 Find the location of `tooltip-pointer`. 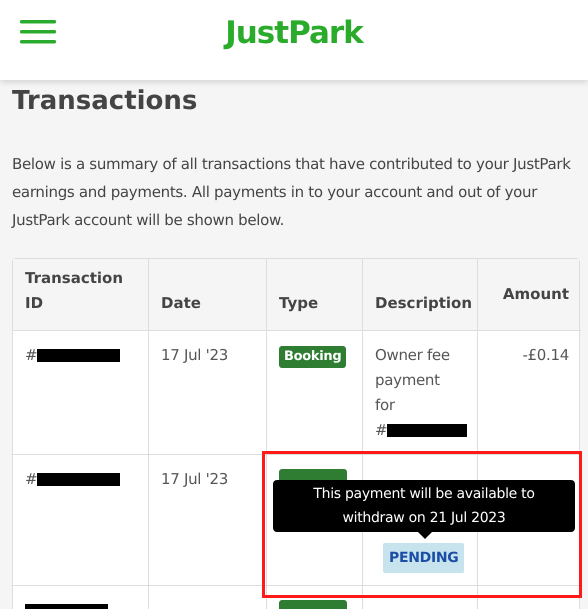

tooltip-pointer is located at coordinates (425, 535).